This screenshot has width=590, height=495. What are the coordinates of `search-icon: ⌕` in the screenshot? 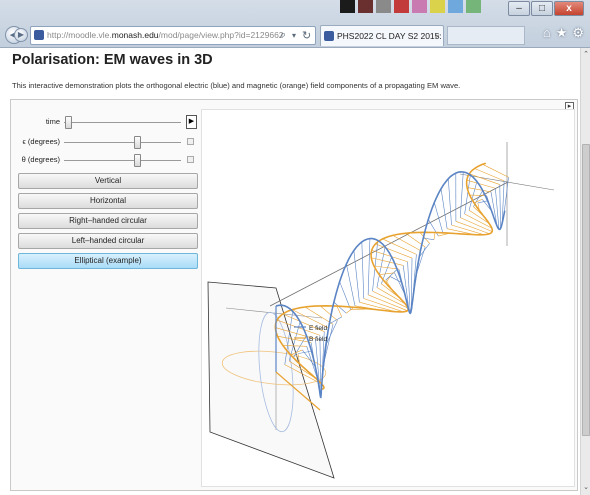 It's located at (283, 35).